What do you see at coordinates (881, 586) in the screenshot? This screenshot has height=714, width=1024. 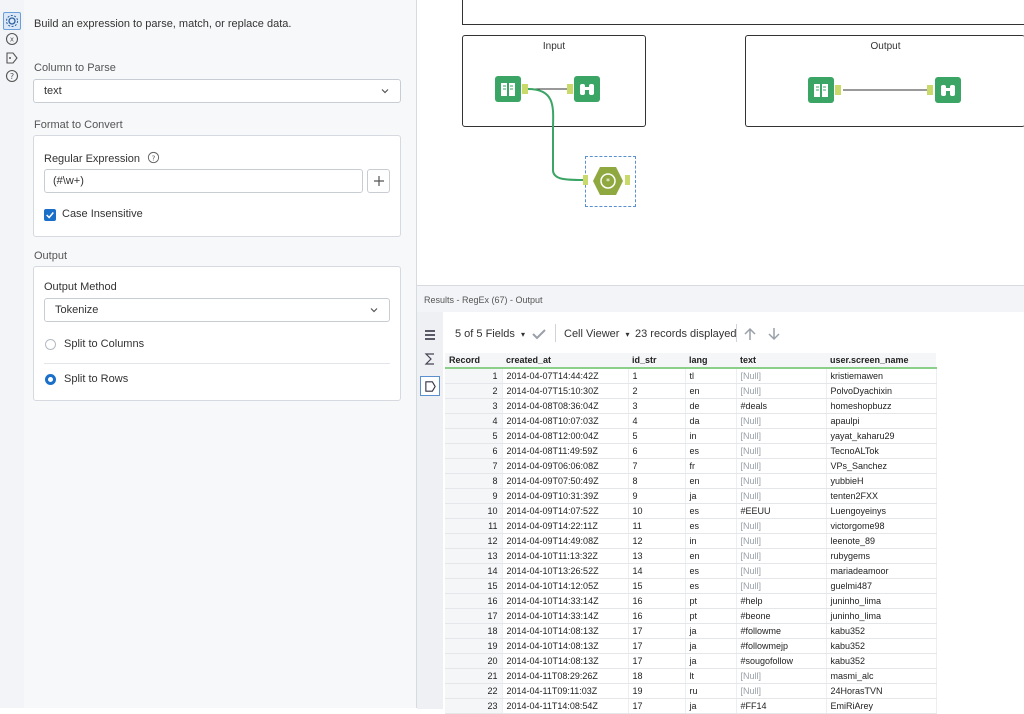 I see `table-cell: guelmi487` at bounding box center [881, 586].